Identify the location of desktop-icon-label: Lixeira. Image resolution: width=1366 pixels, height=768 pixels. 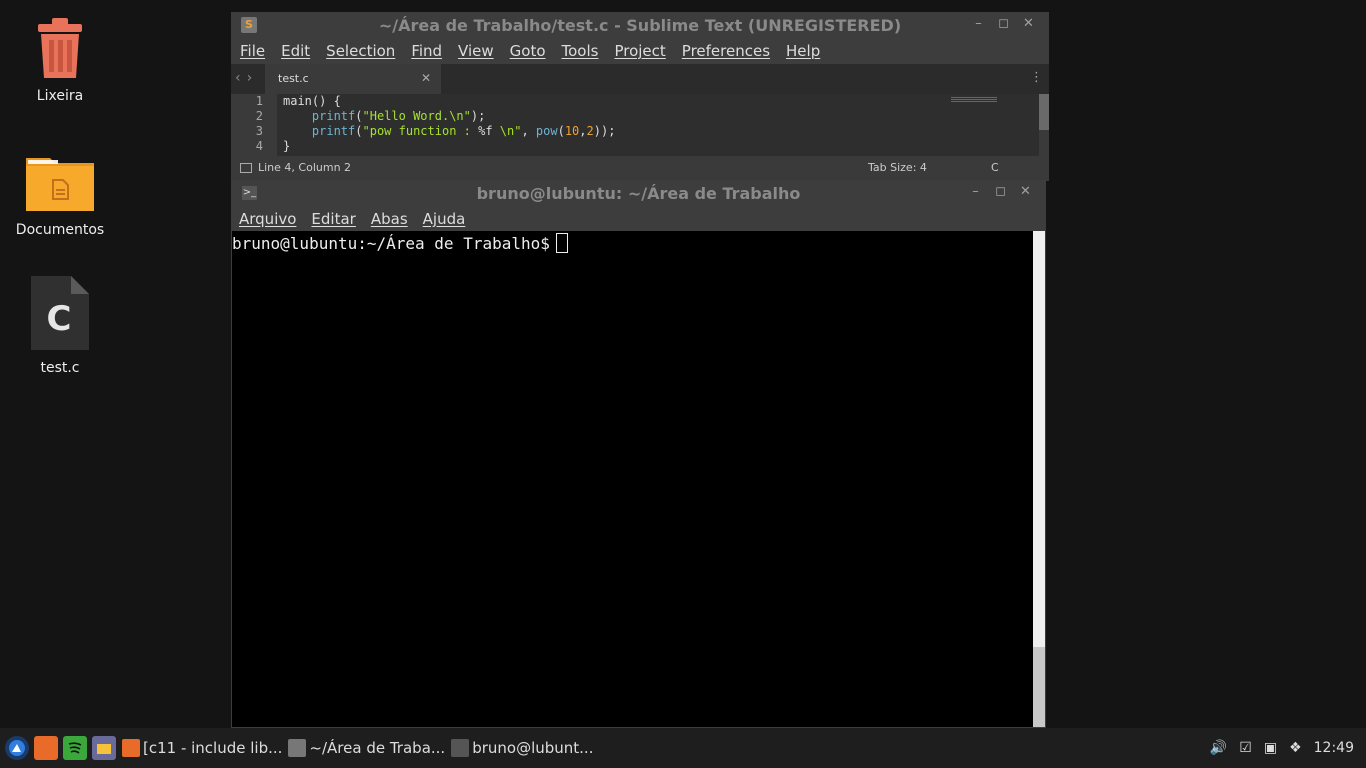
(60, 96).